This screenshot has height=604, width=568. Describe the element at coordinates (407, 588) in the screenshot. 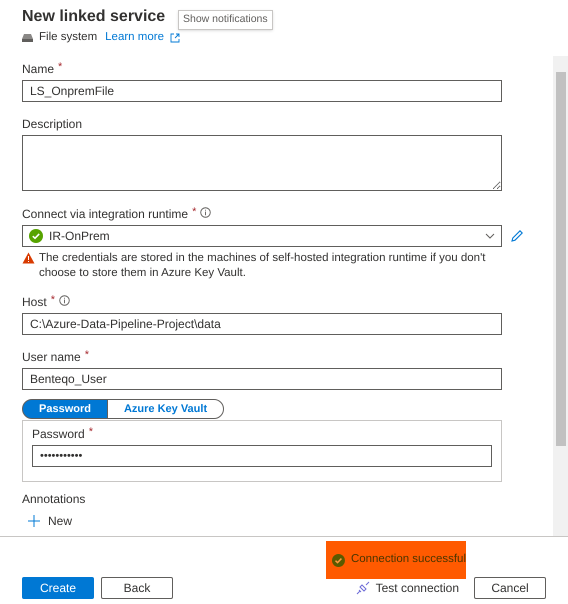

I see `test-connection-button: Test connection` at that location.